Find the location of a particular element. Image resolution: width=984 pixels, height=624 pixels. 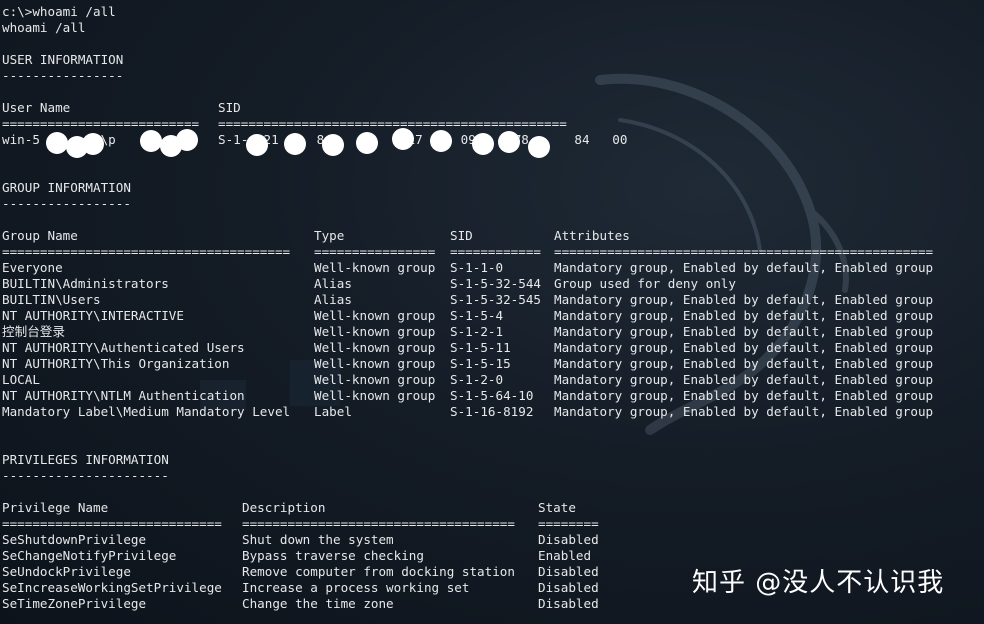

privilege-description-cell: Remove computer from docking station is located at coordinates (378, 571).